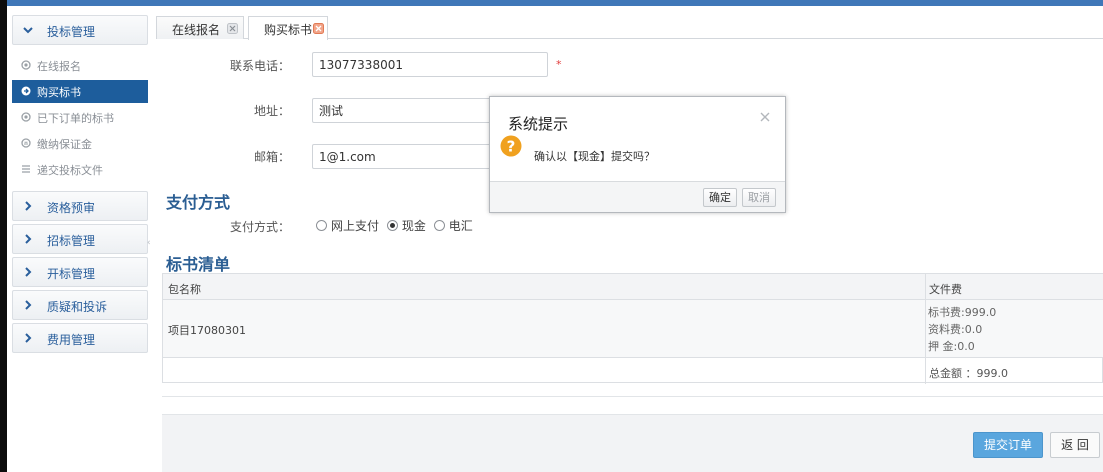  Describe the element at coordinates (184, 289) in the screenshot. I see `column-header-package: 包名称` at that location.